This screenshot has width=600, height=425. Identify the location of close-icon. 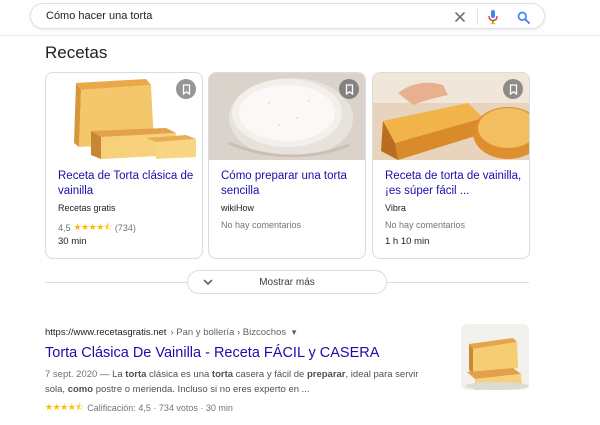
(460, 17).